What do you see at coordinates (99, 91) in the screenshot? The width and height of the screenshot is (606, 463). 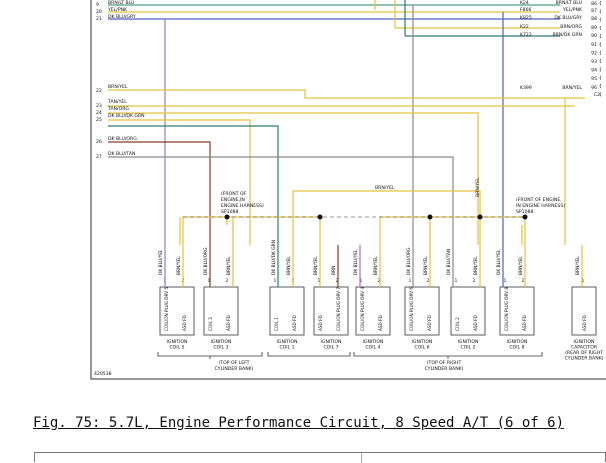 I see `row-number: 22` at bounding box center [99, 91].